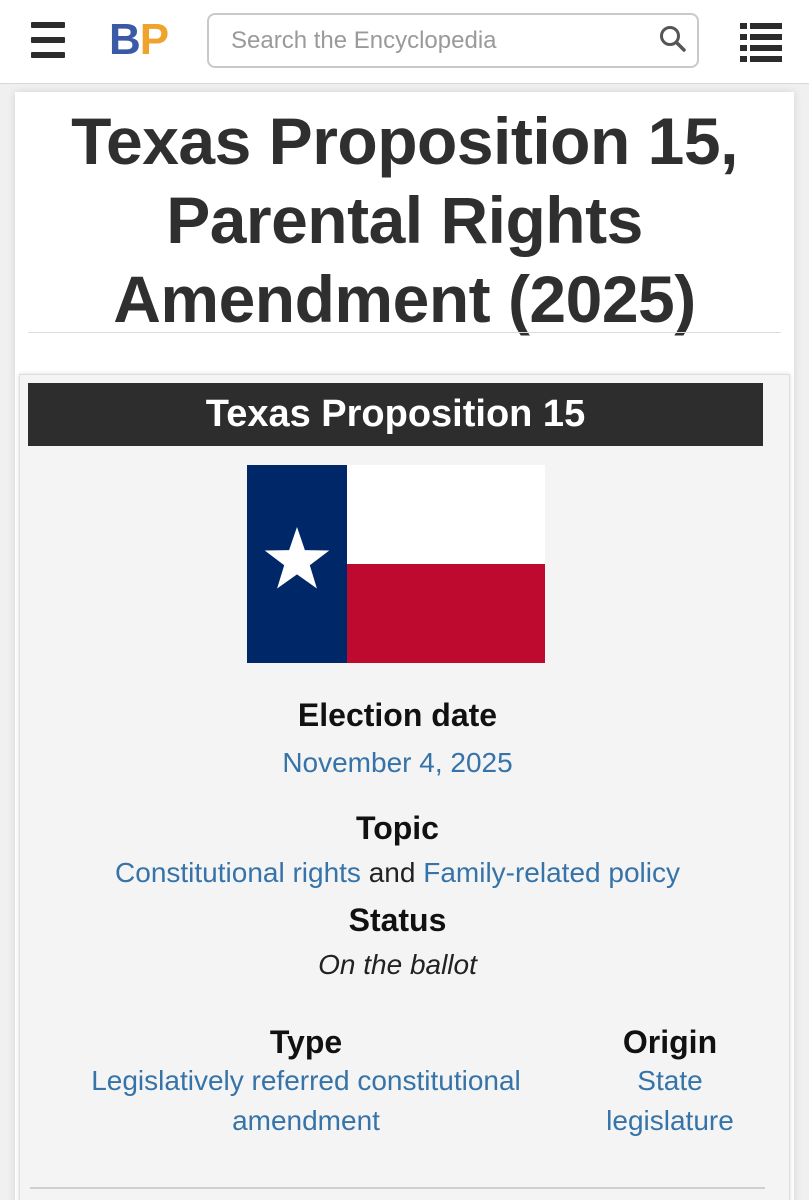 The height and width of the screenshot is (1200, 809). What do you see at coordinates (396, 564) in the screenshot?
I see `texas-flag-image` at bounding box center [396, 564].